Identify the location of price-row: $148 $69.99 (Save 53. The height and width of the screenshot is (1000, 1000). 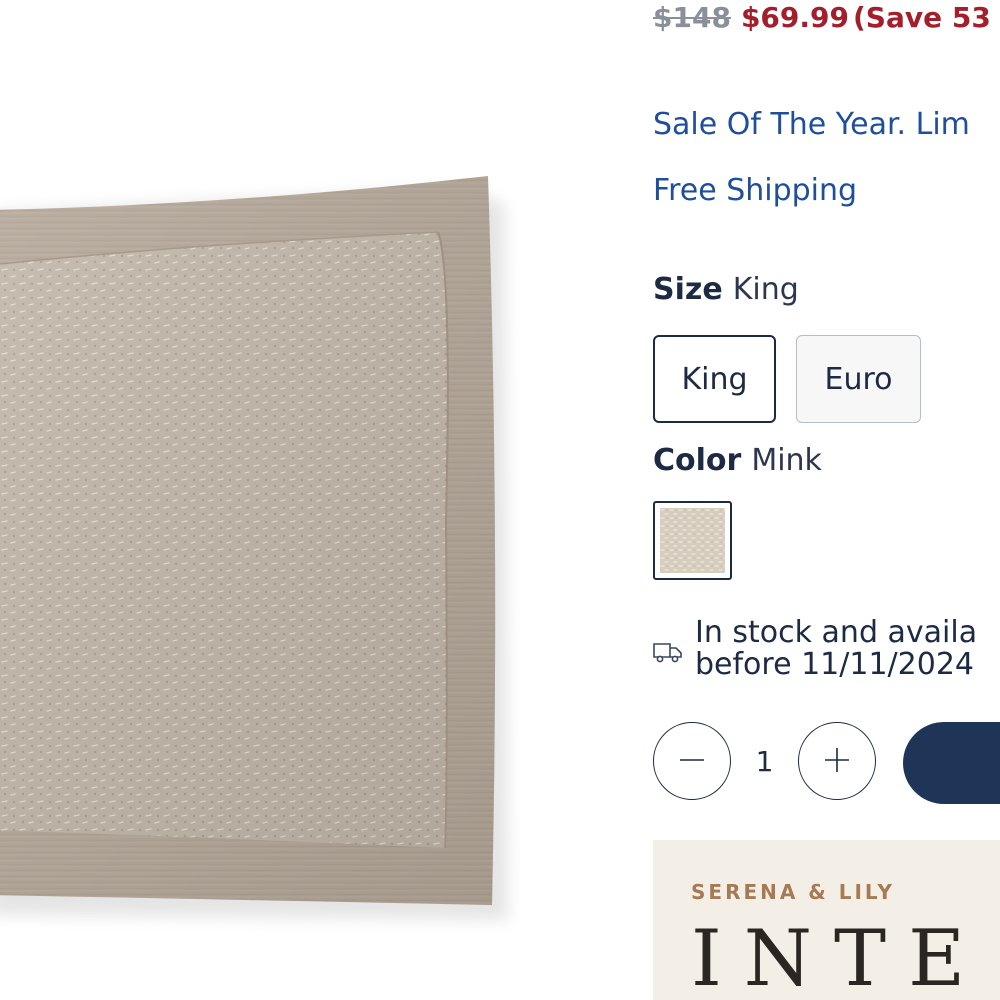
(822, 18).